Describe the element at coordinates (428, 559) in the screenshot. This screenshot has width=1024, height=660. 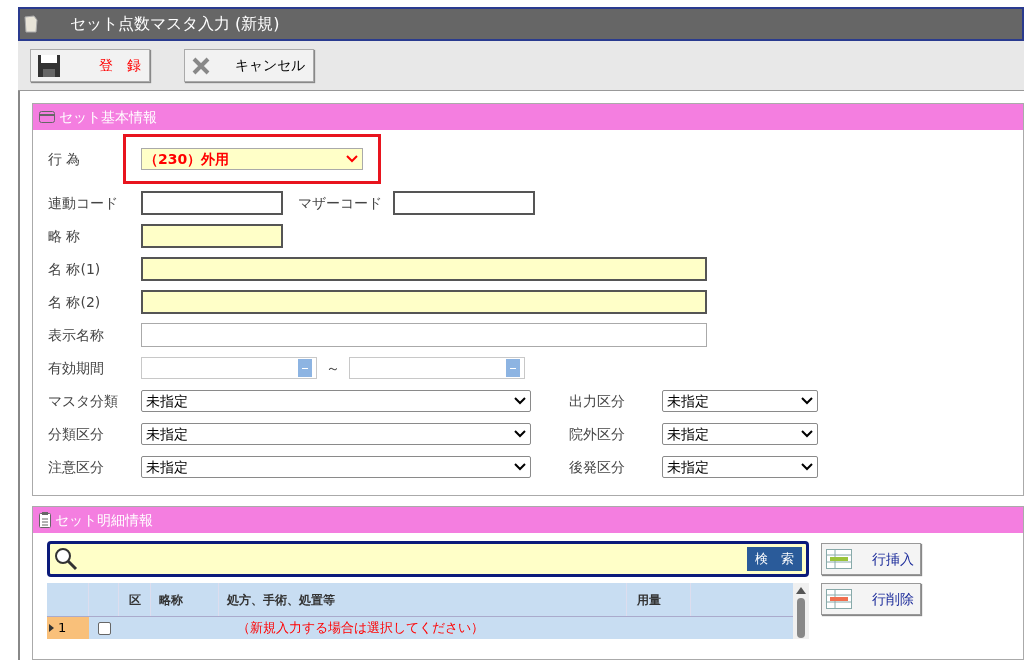
I see `search-field: 検 索` at that location.